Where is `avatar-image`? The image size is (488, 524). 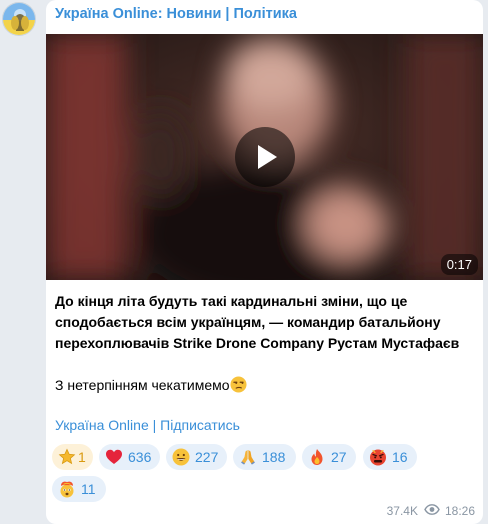
avatar-image is located at coordinates (19, 19).